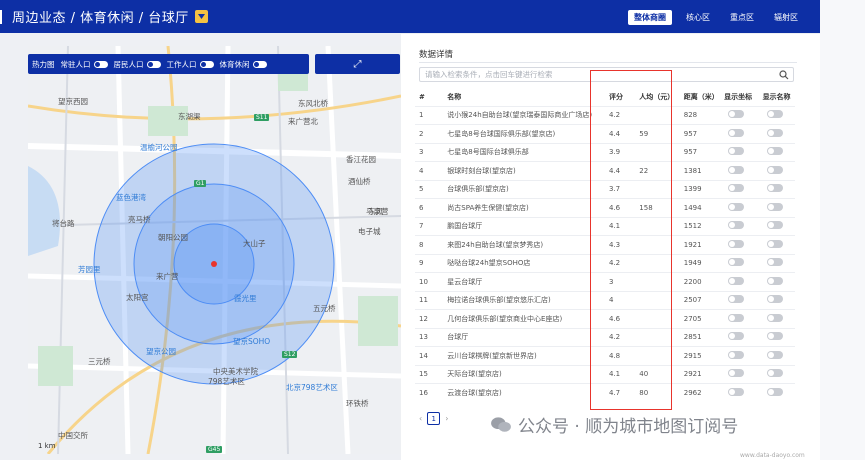  Describe the element at coordinates (190, 64) in the screenshot. I see `working-population-control: 工作人口` at that location.